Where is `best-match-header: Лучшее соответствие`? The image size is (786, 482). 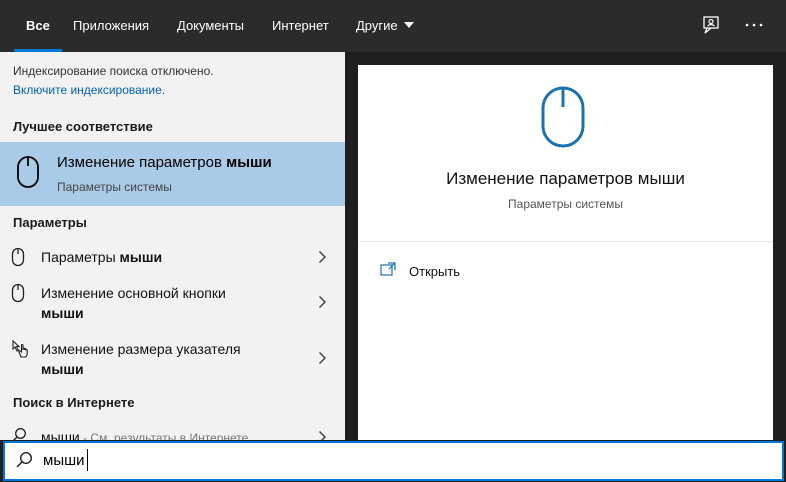
best-match-header: Лучшее соответствие is located at coordinates (83, 126).